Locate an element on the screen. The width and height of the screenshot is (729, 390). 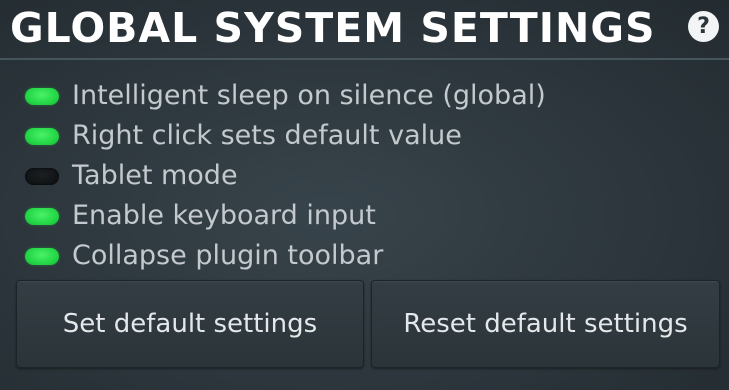
option-intelligent-sleep: Intelligent sleep on silence (global) is located at coordinates (285, 96).